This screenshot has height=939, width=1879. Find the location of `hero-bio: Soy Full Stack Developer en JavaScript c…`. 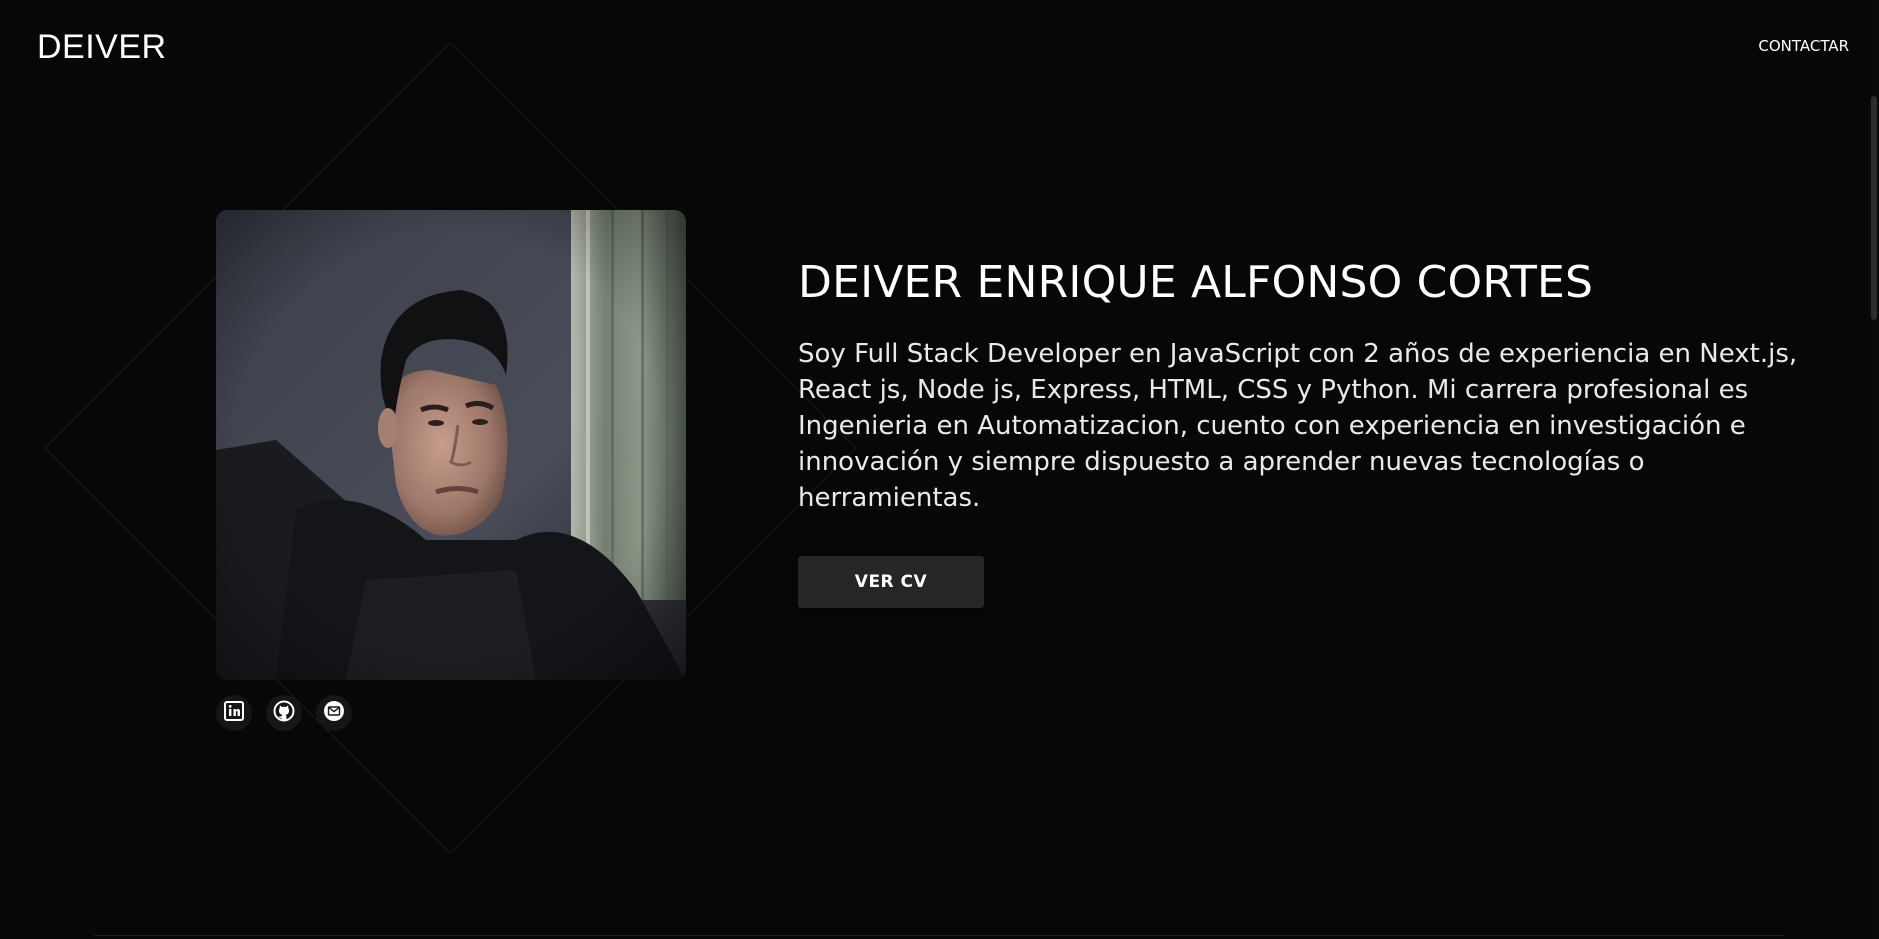

hero-bio: Soy Full Stack Developer en JavaScript c… is located at coordinates (1298, 426).